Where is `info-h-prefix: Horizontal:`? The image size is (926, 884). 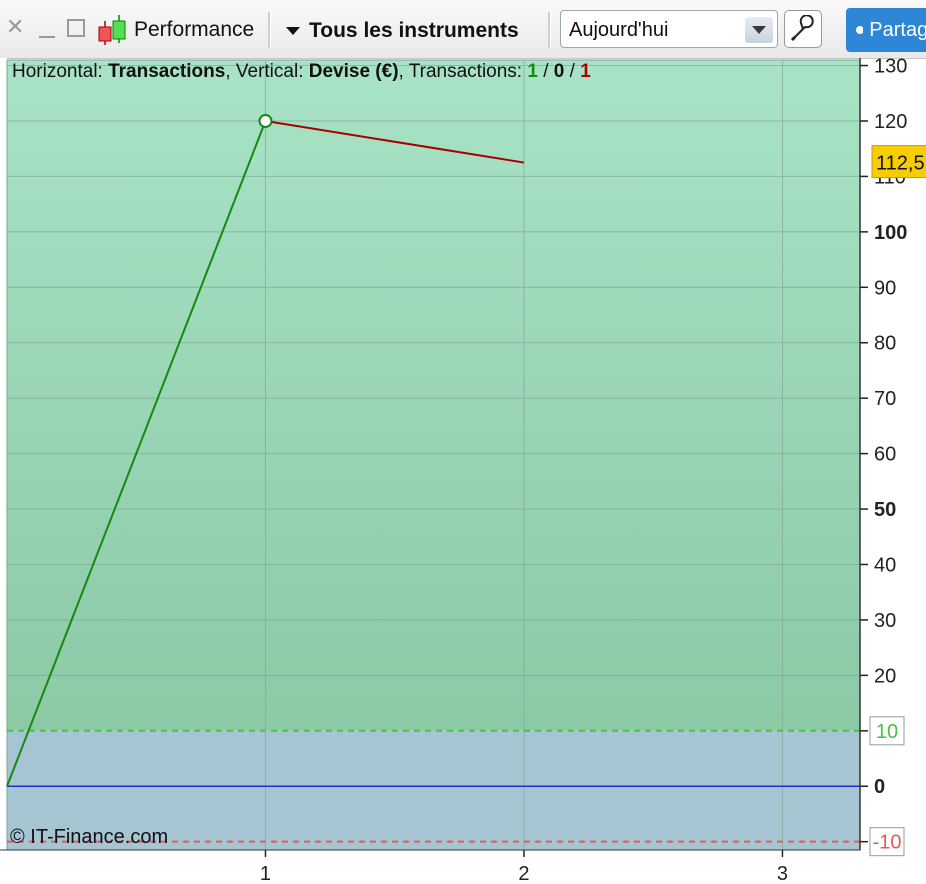
info-h-prefix: Horizontal: is located at coordinates (60, 71).